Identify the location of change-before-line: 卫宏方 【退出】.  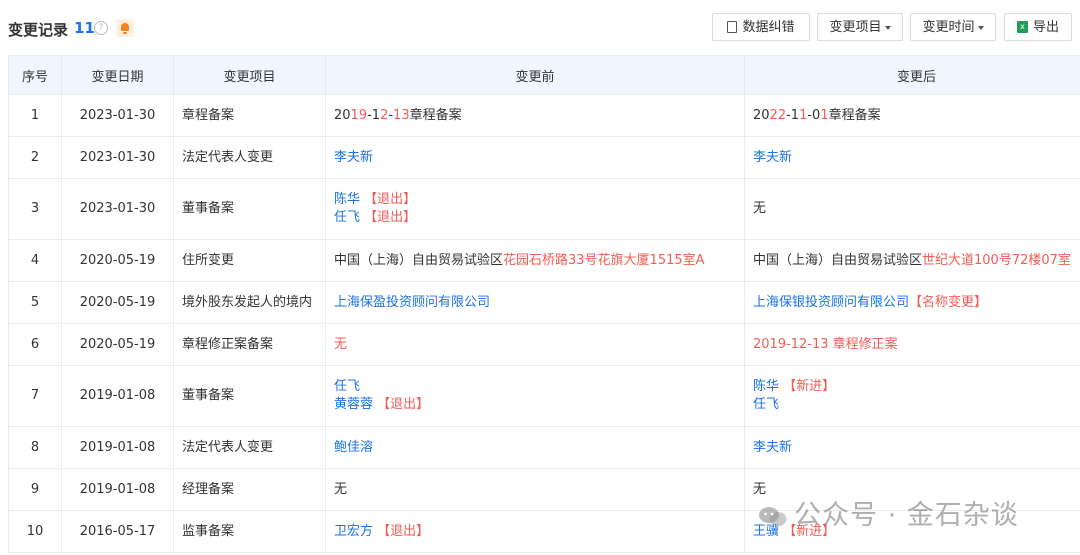
(535, 532).